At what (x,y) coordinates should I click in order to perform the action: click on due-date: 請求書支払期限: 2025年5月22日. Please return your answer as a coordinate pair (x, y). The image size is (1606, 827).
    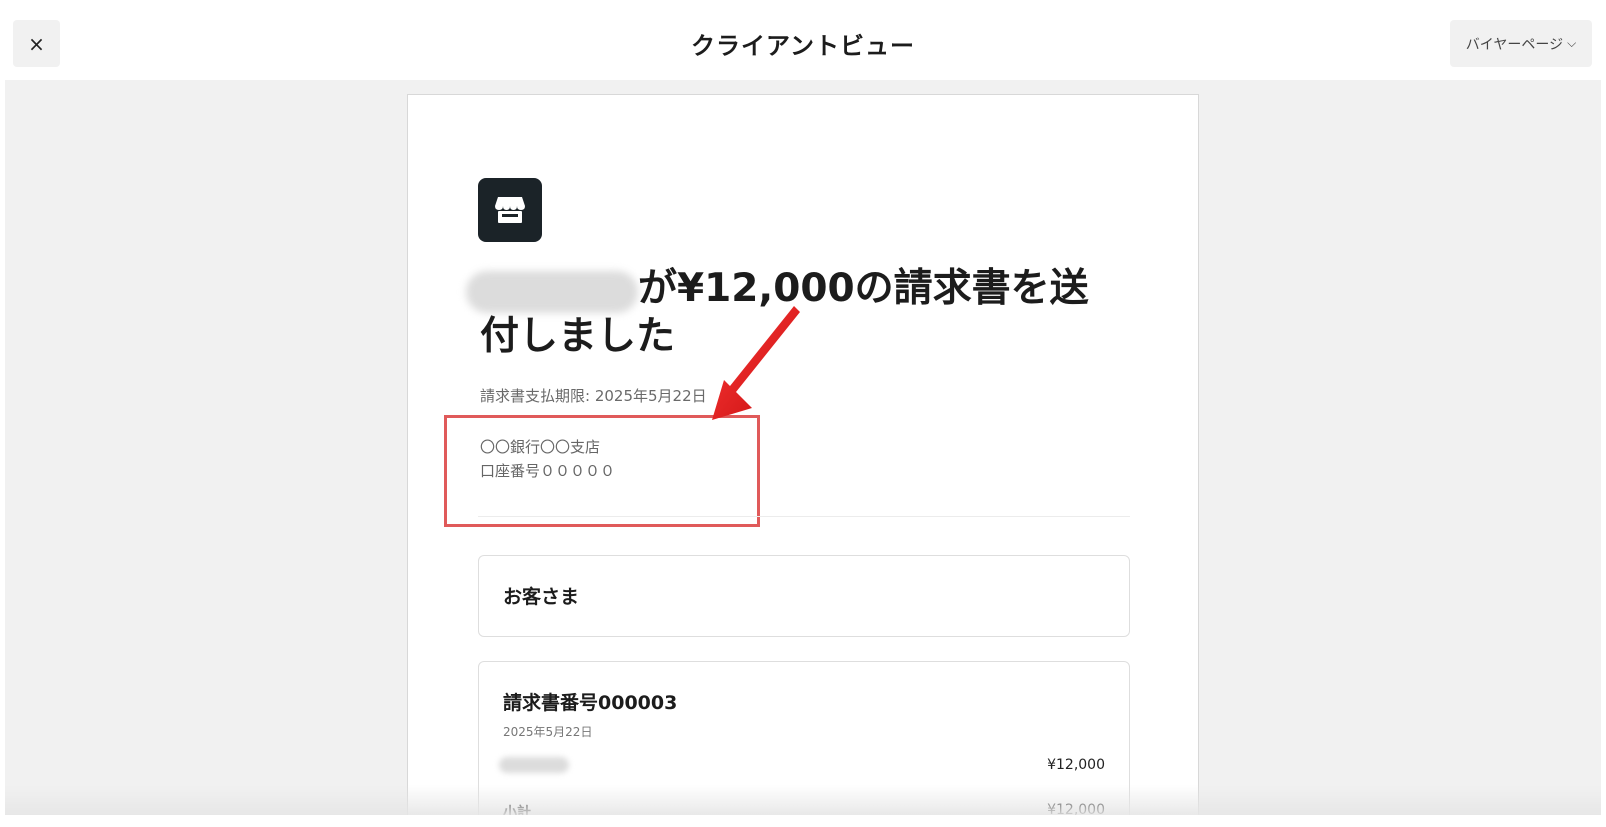
    Looking at the image, I should click on (593, 396).